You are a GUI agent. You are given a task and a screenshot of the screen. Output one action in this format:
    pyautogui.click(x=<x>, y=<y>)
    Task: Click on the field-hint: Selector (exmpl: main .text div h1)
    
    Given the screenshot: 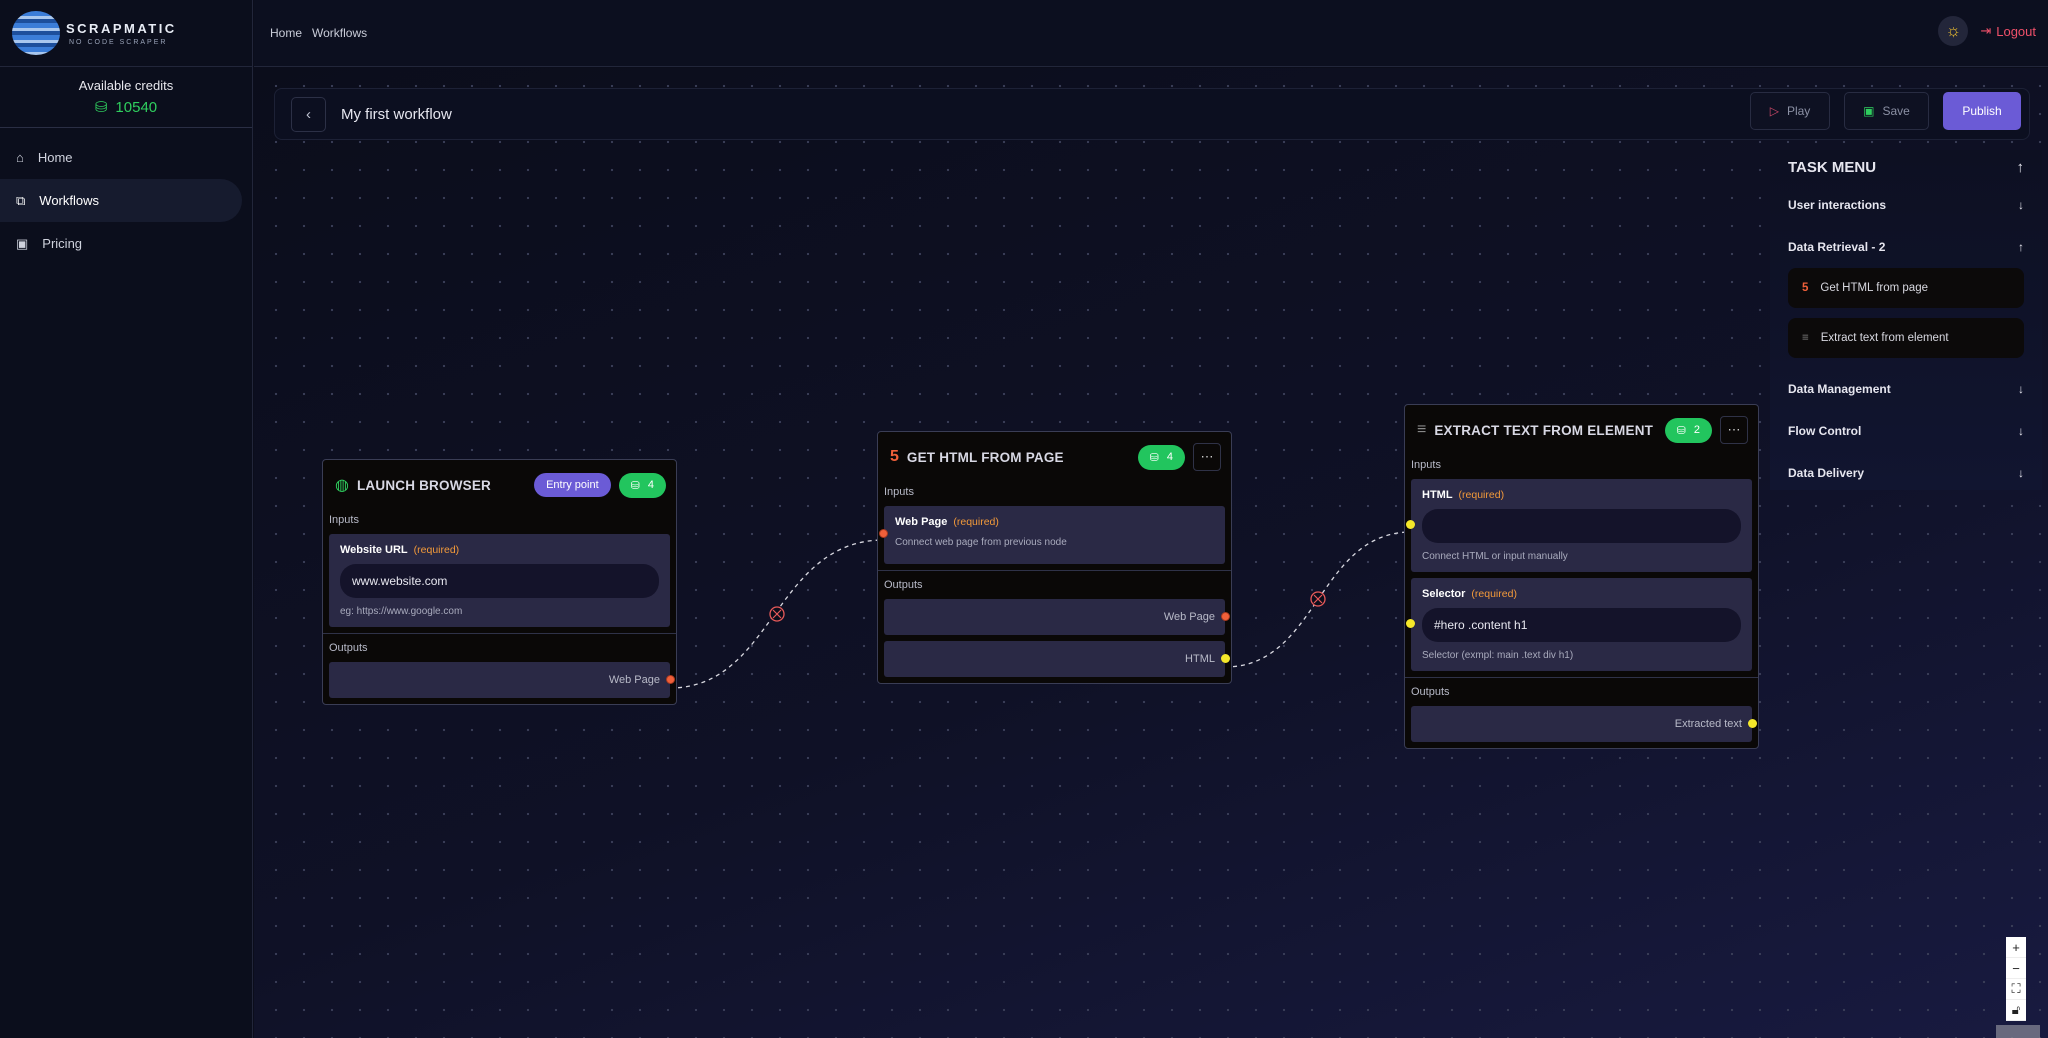 What is the action you would take?
    pyautogui.click(x=1498, y=655)
    